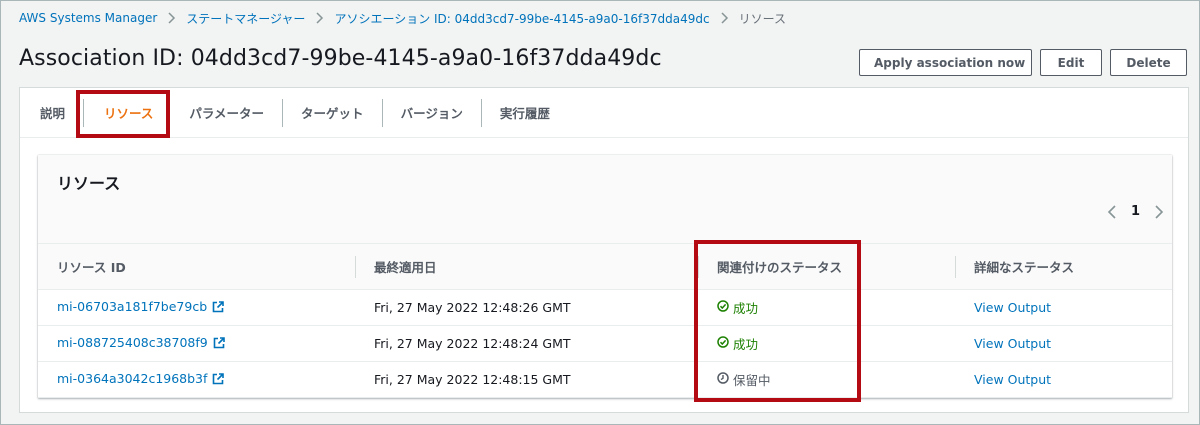 The image size is (1200, 425). What do you see at coordinates (604, 113) in the screenshot?
I see `tab-bar: 説明 リソース パラメーター ターゲット バージョン 実行履歴` at bounding box center [604, 113].